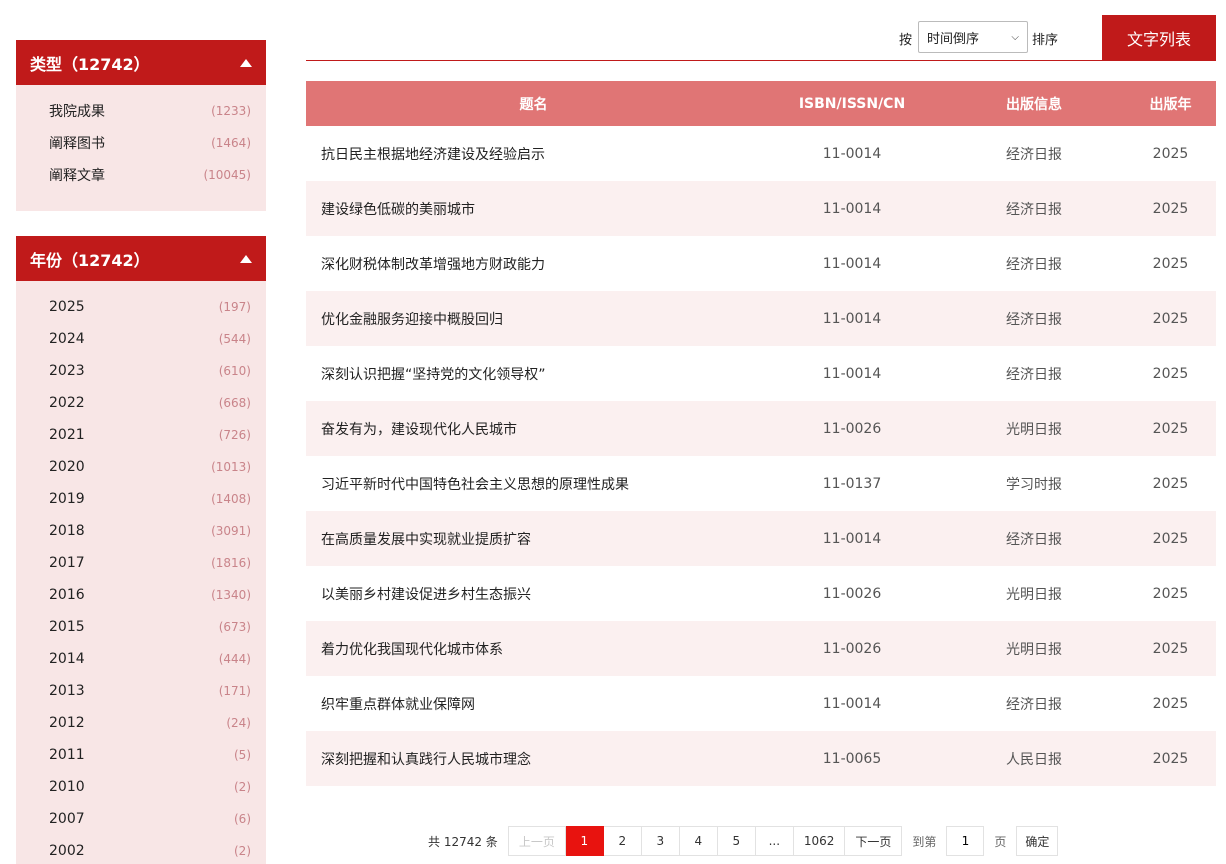  Describe the element at coordinates (852, 483) in the screenshot. I see `cell-isbn: 11-0137` at that location.